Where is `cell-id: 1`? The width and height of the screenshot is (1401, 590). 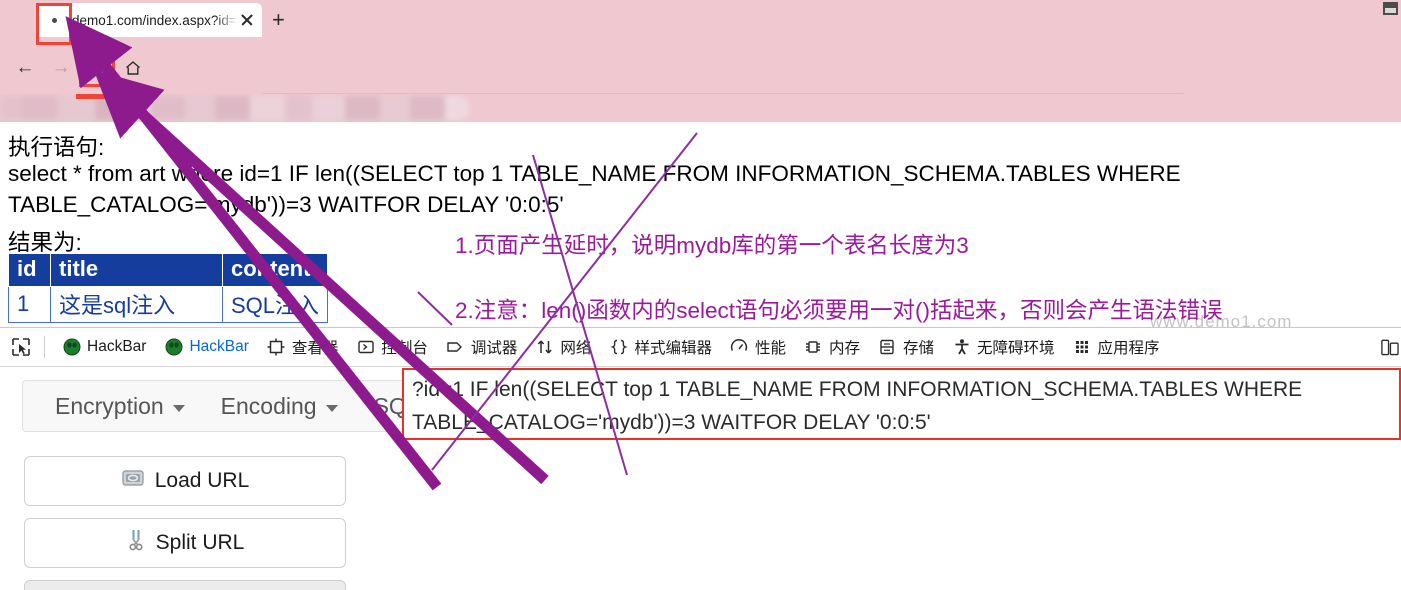
cell-id: 1 is located at coordinates (29, 304).